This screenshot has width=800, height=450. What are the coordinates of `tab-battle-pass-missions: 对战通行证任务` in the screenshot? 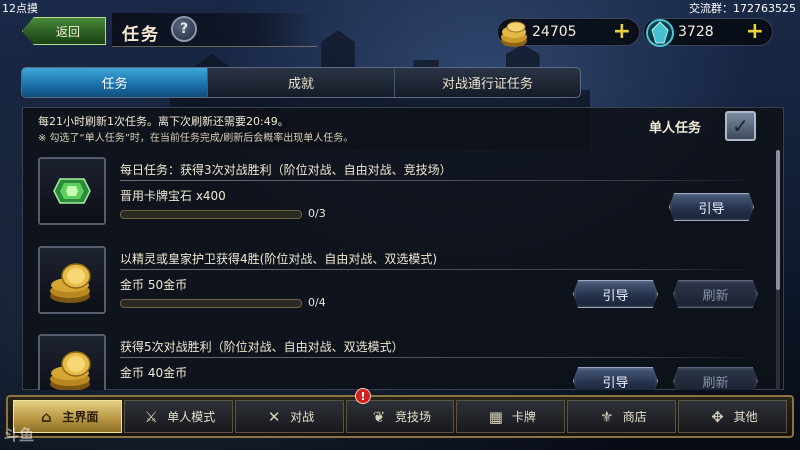 It's located at (487, 82).